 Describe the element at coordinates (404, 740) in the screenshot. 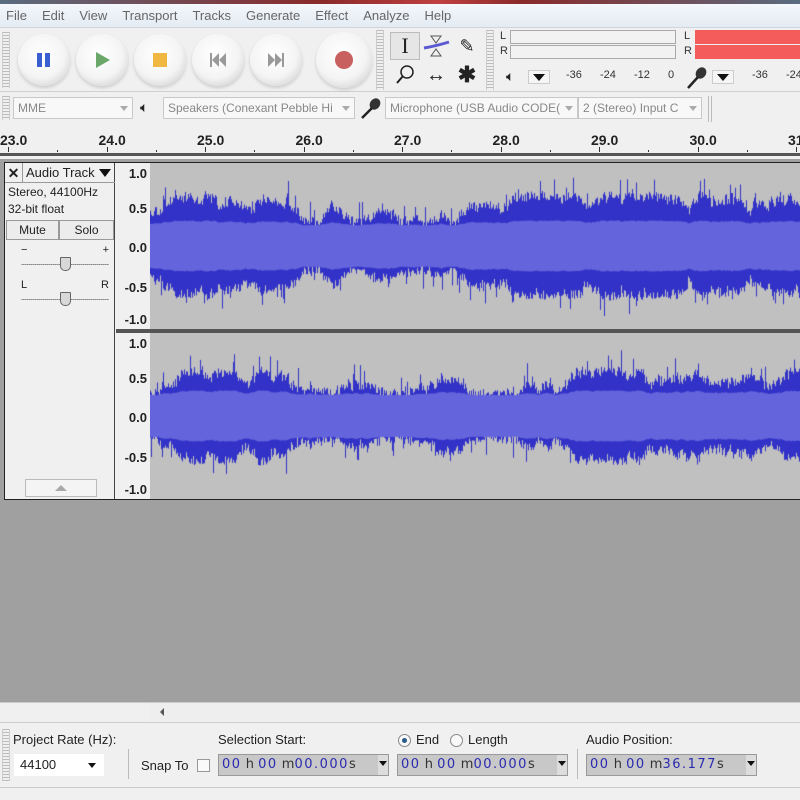

I see `end-radio` at that location.